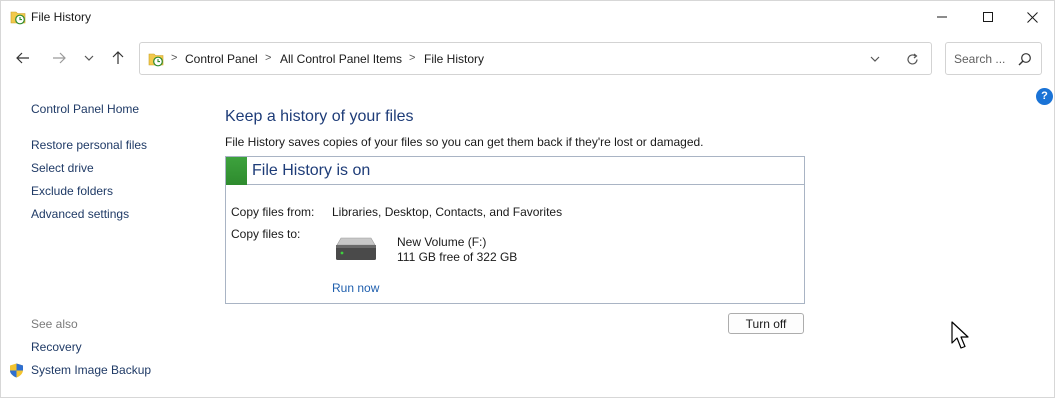 The height and width of the screenshot is (398, 1055). I want to click on breadcrumb-control-panel: Control Panel, so click(221, 59).